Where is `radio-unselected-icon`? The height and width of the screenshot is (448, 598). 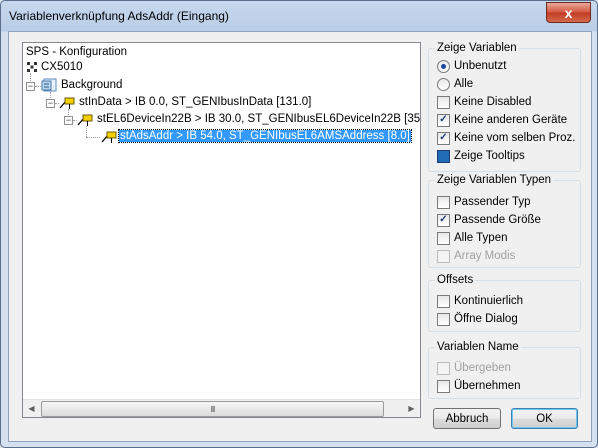
radio-unselected-icon is located at coordinates (443, 84).